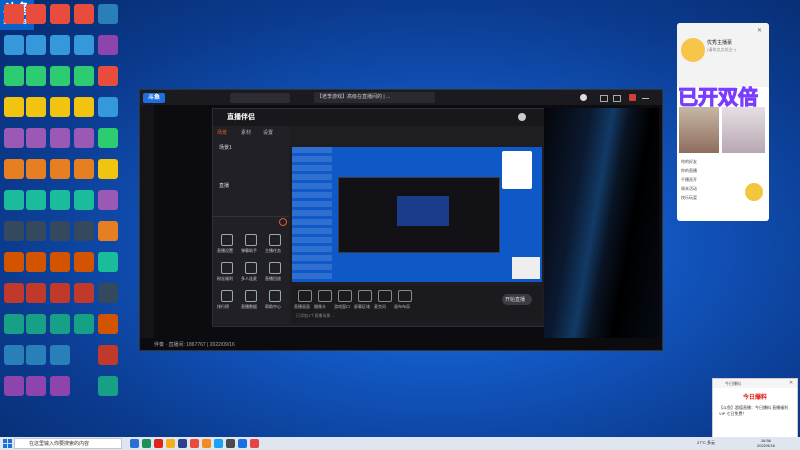  Describe the element at coordinates (68, 443) in the screenshot. I see `taskbar-search: 在这里输入你要搜索的内容` at that location.